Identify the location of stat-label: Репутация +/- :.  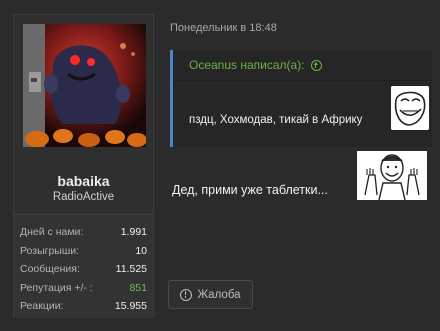
(56, 287).